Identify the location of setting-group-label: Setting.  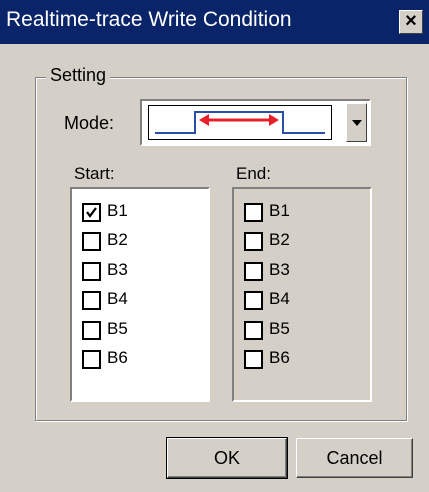
(78, 75).